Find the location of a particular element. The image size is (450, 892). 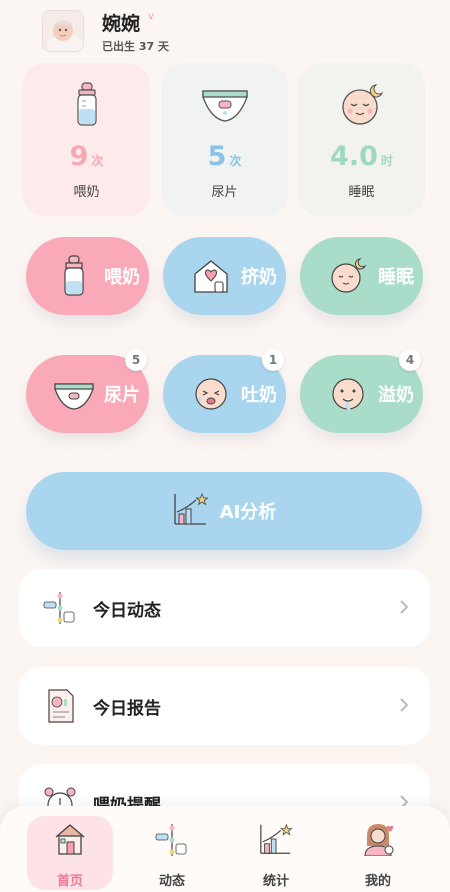

nav-home-label: 首页 is located at coordinates (69, 881).